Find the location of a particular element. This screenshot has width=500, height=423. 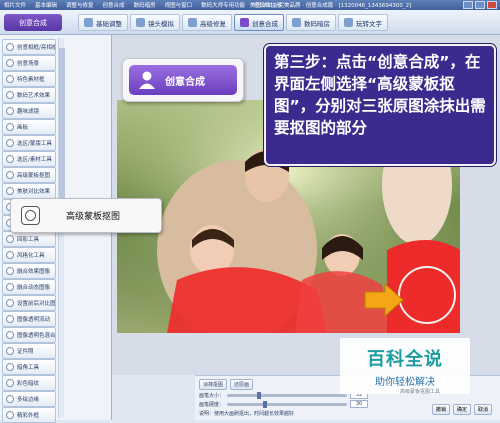

zoomed-composite-label: 创意合成 is located at coordinates (185, 82).